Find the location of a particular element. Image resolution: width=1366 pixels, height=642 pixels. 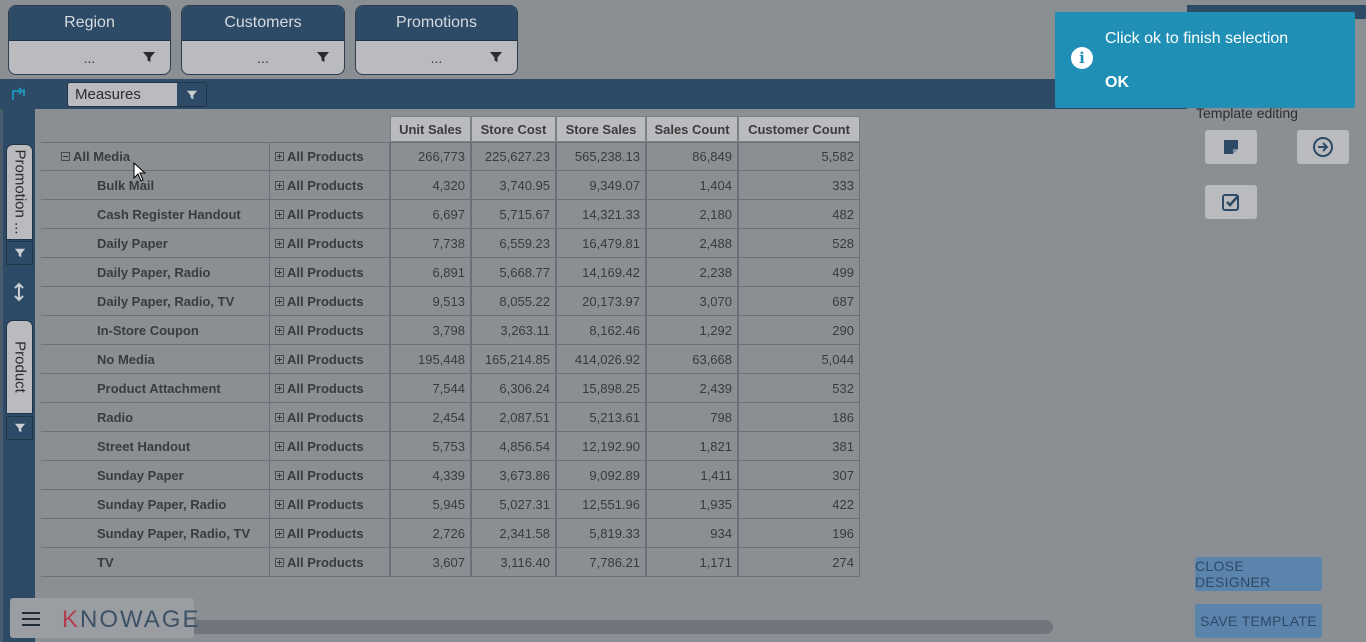

value-cell: 5,945 is located at coordinates (430, 504).